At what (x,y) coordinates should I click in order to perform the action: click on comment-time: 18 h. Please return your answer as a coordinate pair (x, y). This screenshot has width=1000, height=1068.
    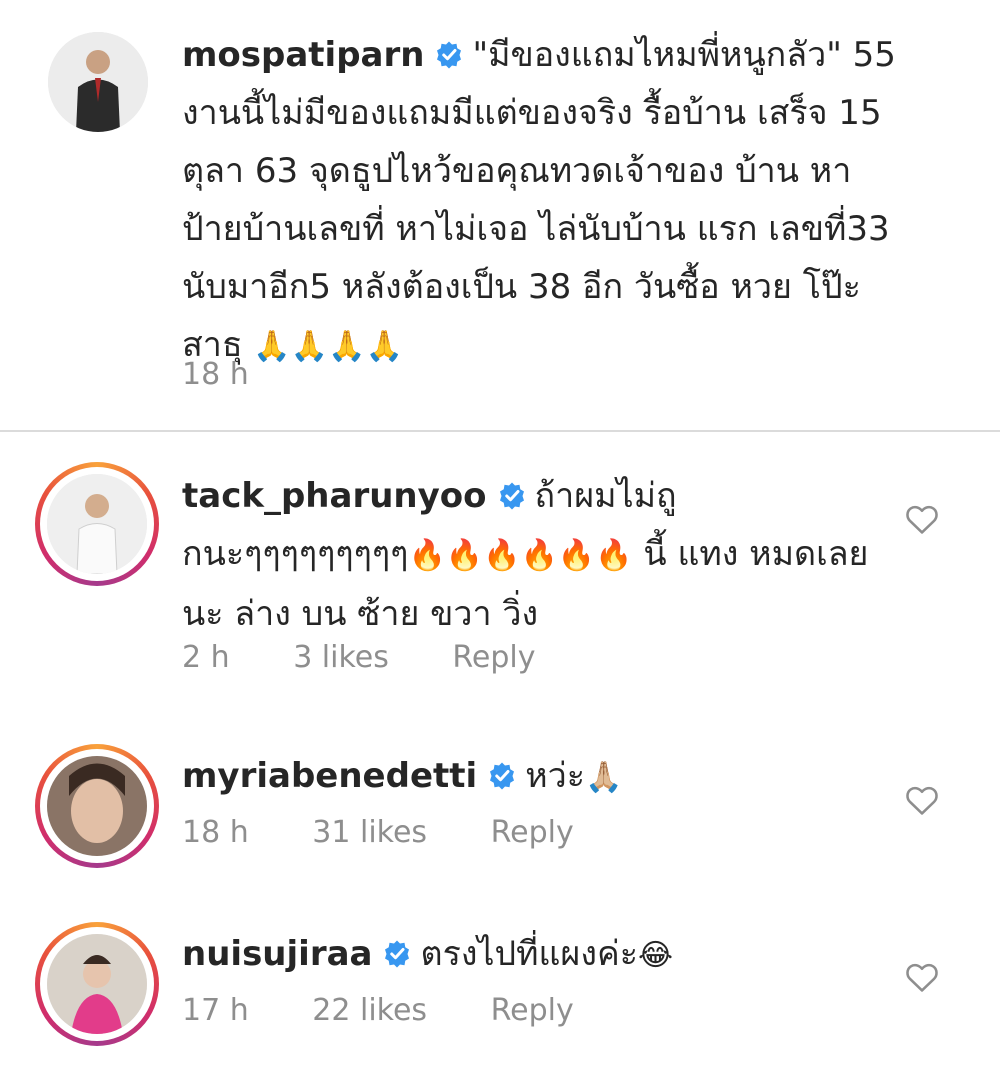
    Looking at the image, I should click on (215, 832).